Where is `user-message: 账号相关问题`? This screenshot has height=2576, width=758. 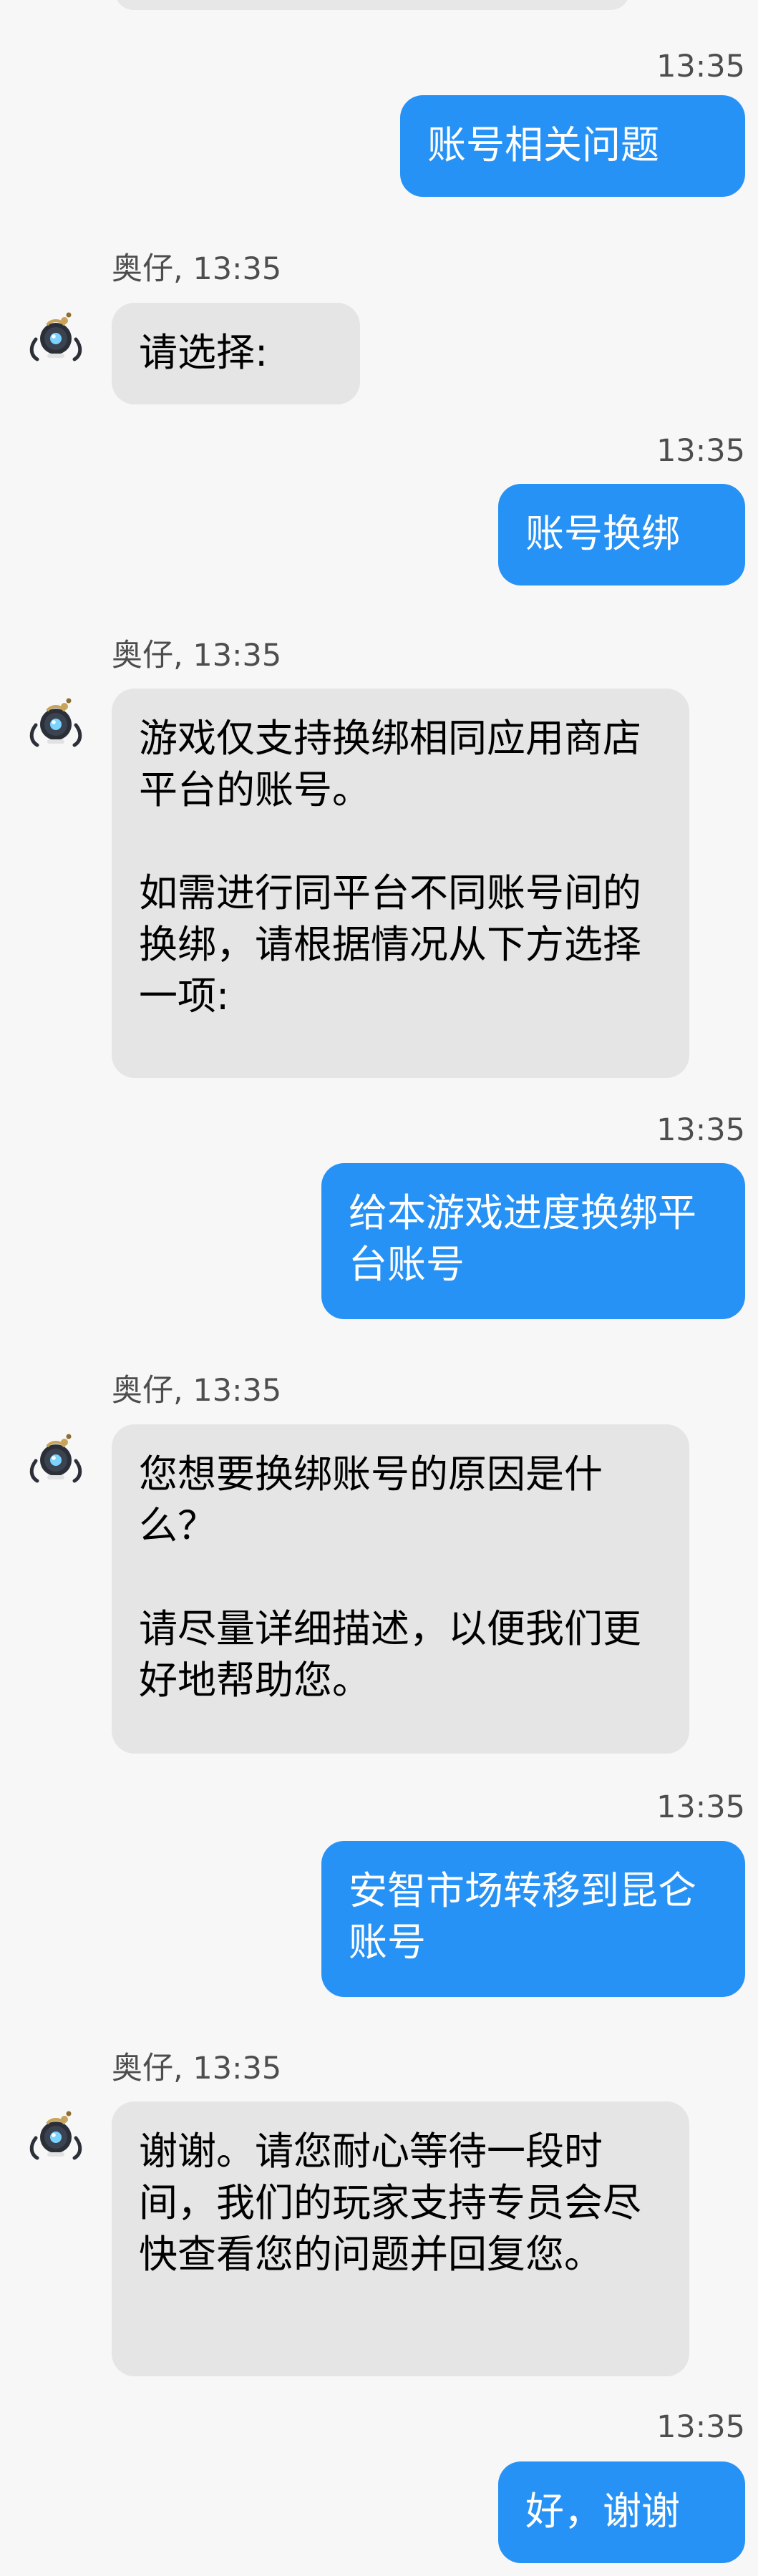
user-message: 账号相关问题 is located at coordinates (572, 146).